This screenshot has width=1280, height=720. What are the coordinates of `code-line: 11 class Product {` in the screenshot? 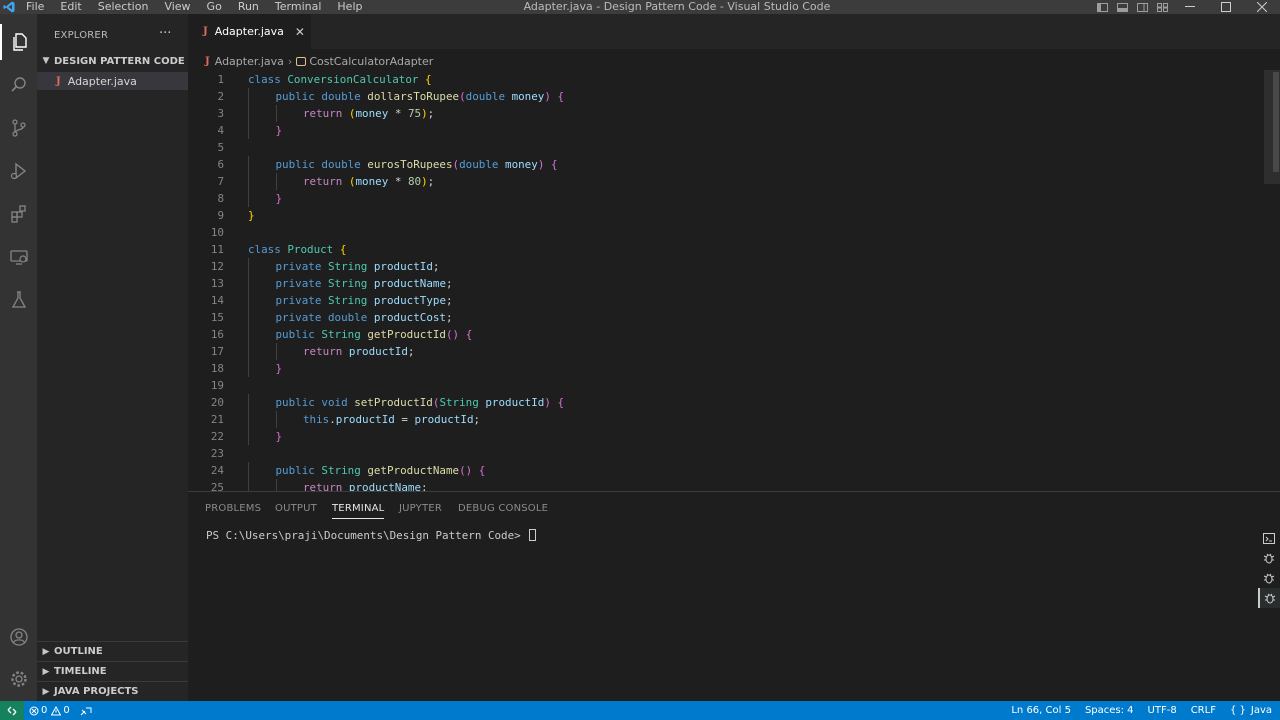 It's located at (718, 249).